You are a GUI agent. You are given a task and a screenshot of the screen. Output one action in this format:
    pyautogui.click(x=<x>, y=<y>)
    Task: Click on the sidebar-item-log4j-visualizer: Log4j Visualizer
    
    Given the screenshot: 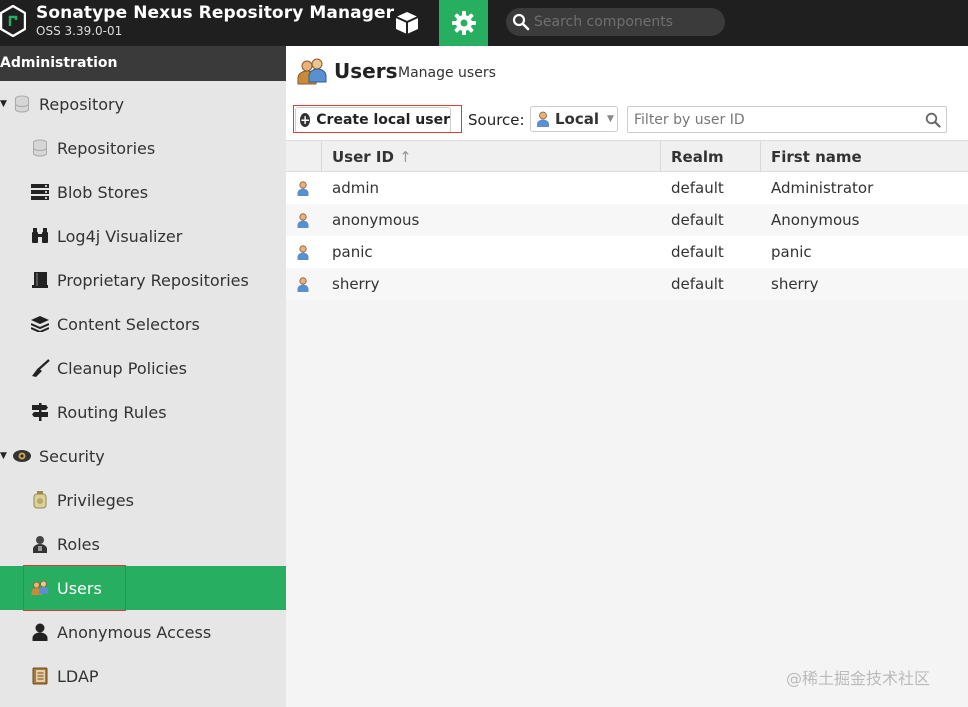 What is the action you would take?
    pyautogui.click(x=143, y=236)
    